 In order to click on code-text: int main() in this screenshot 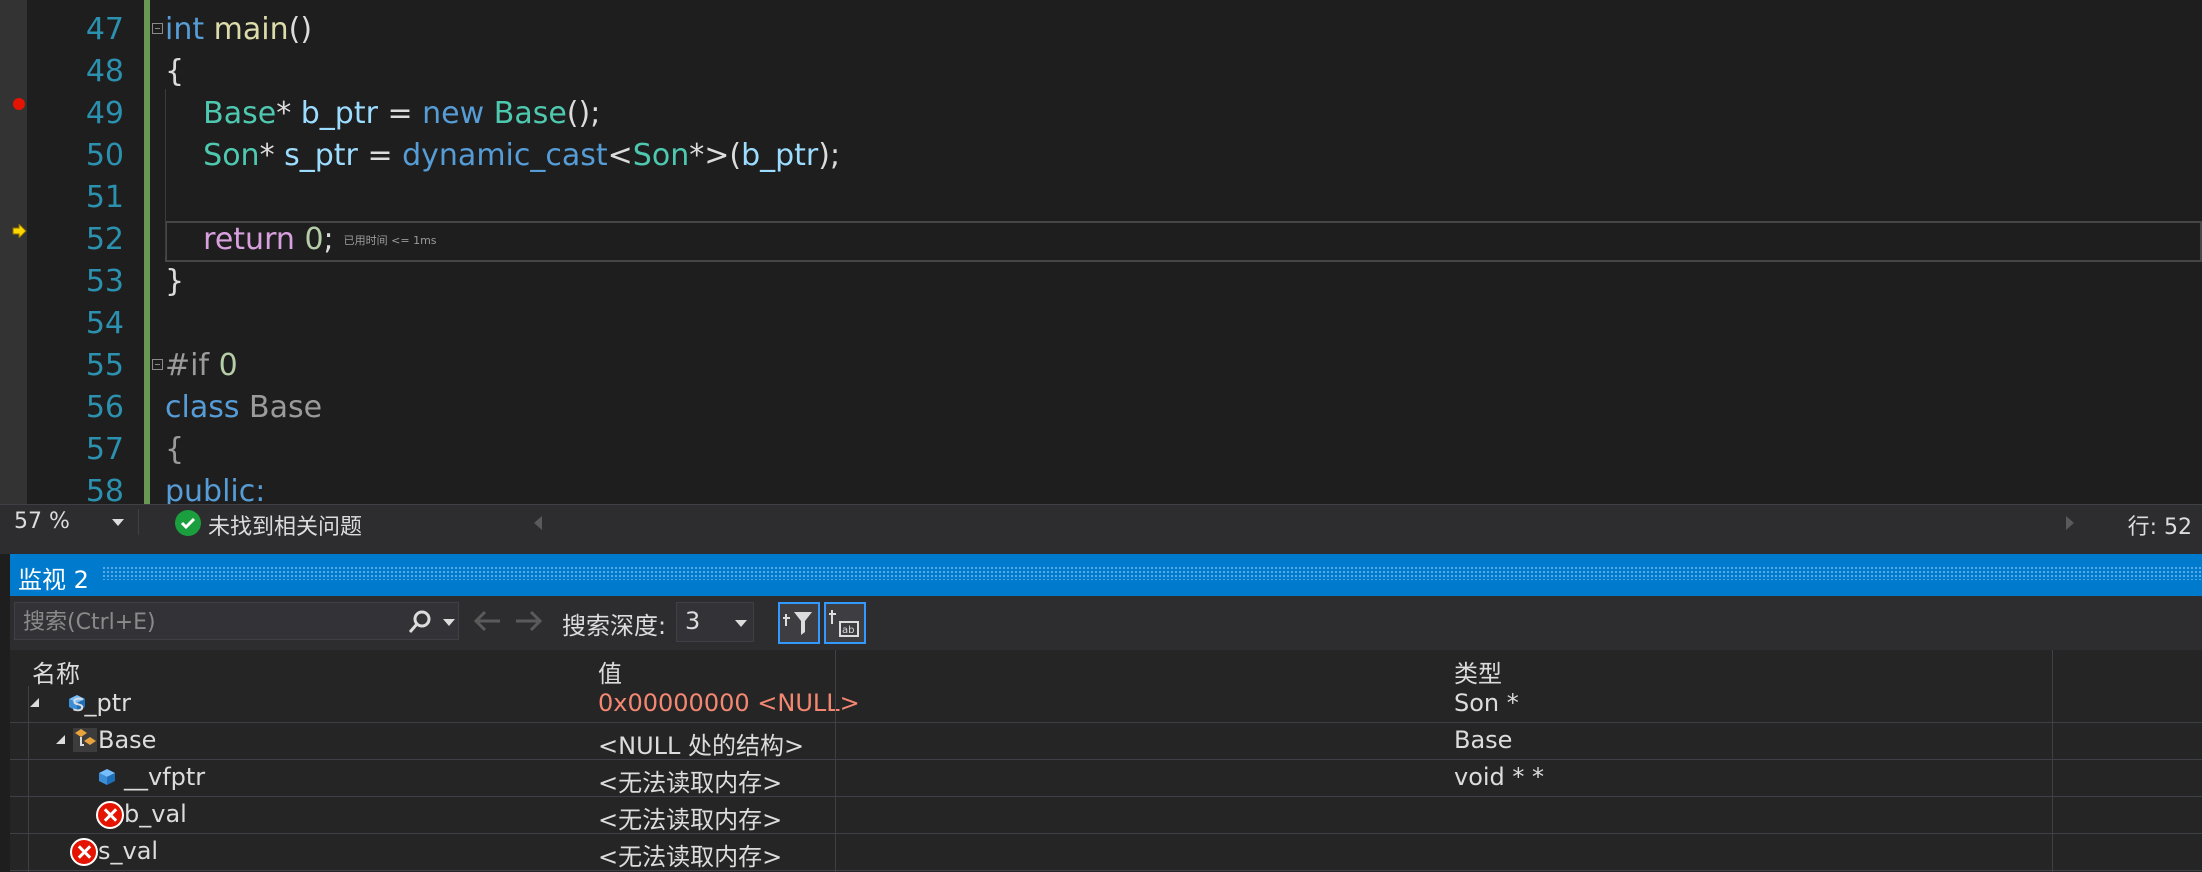, I will do `click(238, 30)`.